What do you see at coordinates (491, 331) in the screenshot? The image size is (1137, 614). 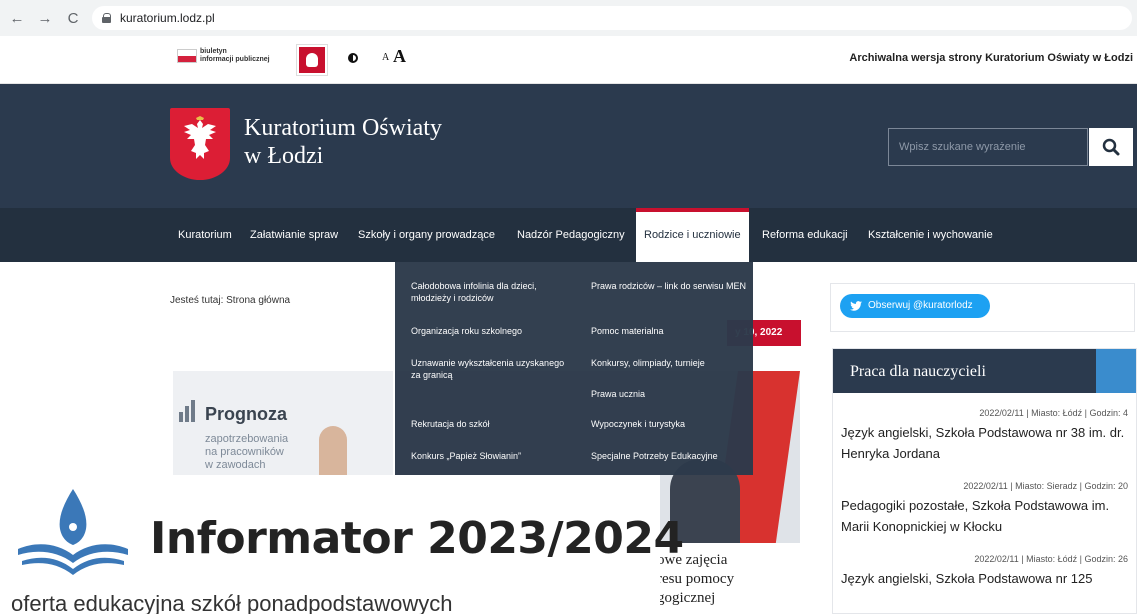 I see `dropdown-item-organizacja: Organizacja roku szkolnego` at bounding box center [491, 331].